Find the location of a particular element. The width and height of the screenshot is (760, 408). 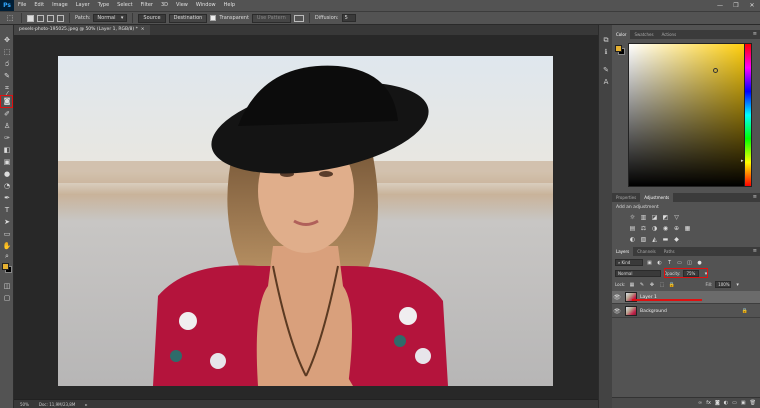

hue-slider-handle-icon: ▸ is located at coordinates (742, 161).